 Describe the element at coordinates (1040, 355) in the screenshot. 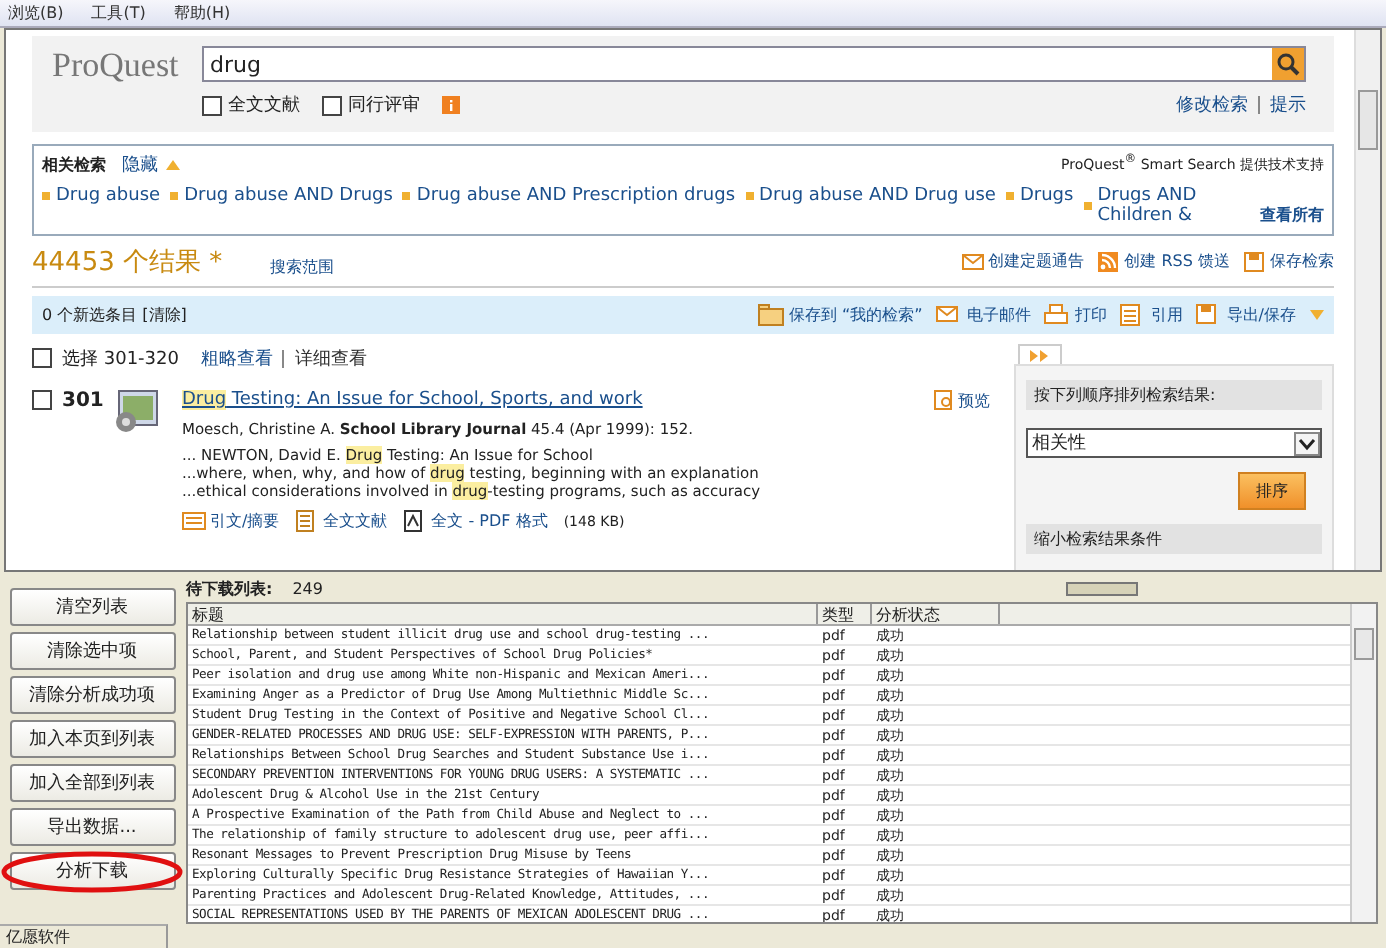

I see `double-arrow-icon` at that location.